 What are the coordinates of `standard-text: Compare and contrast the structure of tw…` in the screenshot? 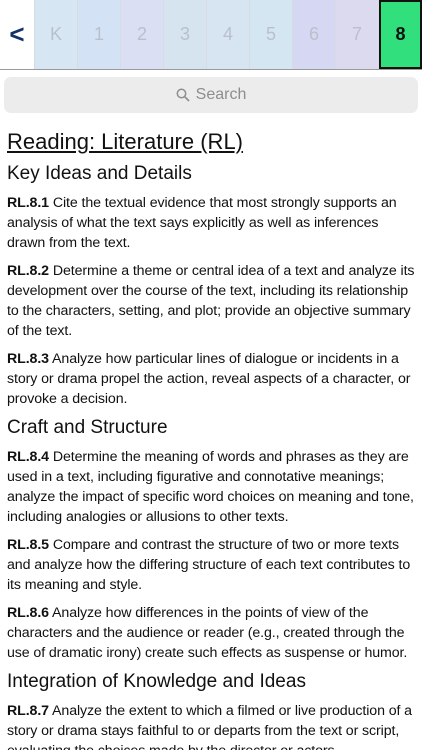 It's located at (209, 565).